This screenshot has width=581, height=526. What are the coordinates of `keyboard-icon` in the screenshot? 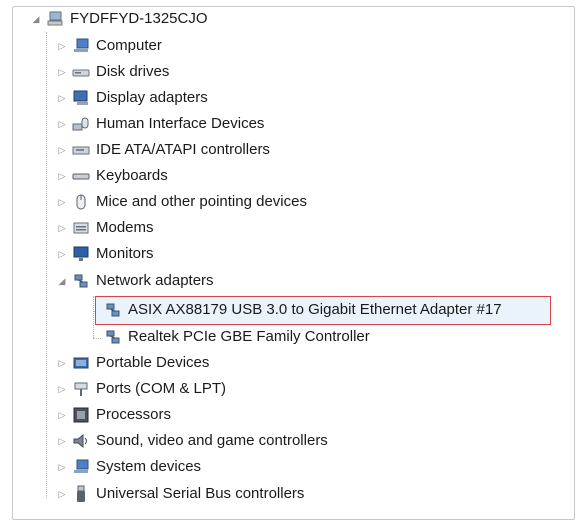 It's located at (81, 176).